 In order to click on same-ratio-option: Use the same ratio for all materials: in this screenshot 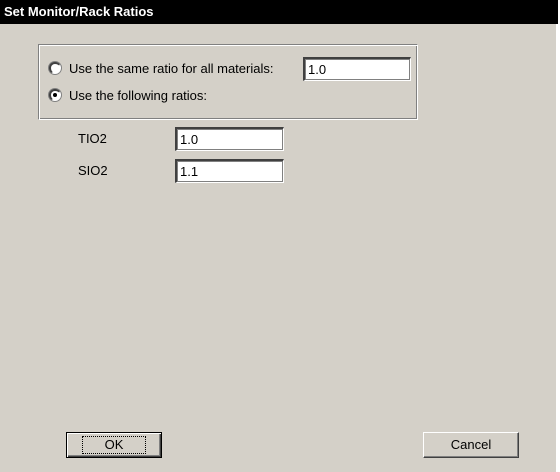, I will do `click(161, 68)`.